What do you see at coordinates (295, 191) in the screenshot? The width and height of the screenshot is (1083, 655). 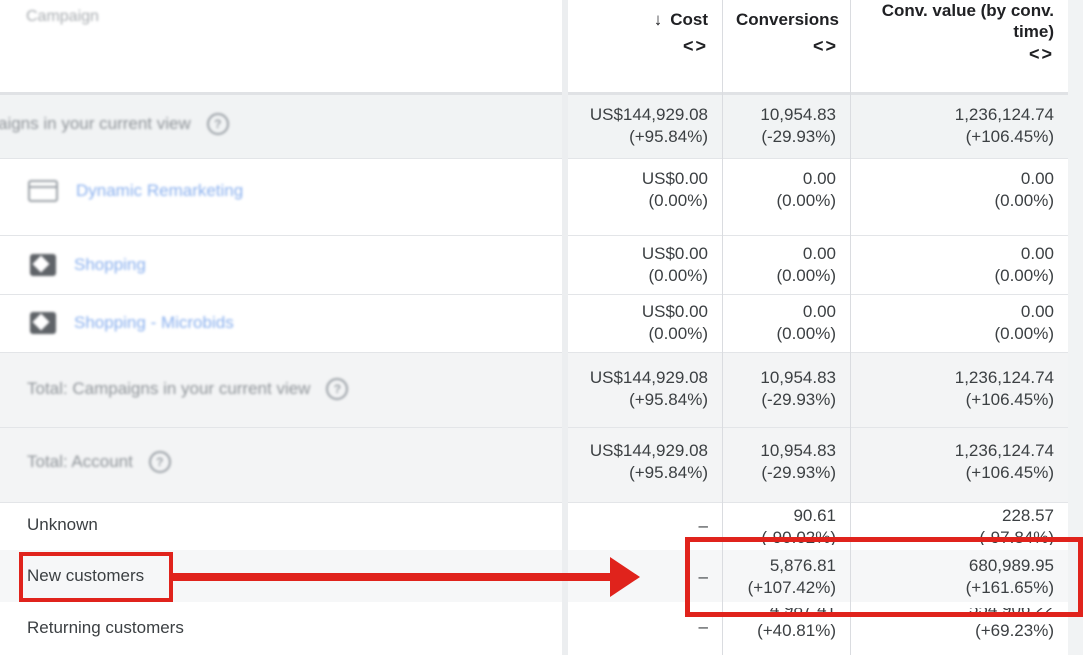 I see `campaign-row-dynamic: Dynamic Remarketing` at bounding box center [295, 191].